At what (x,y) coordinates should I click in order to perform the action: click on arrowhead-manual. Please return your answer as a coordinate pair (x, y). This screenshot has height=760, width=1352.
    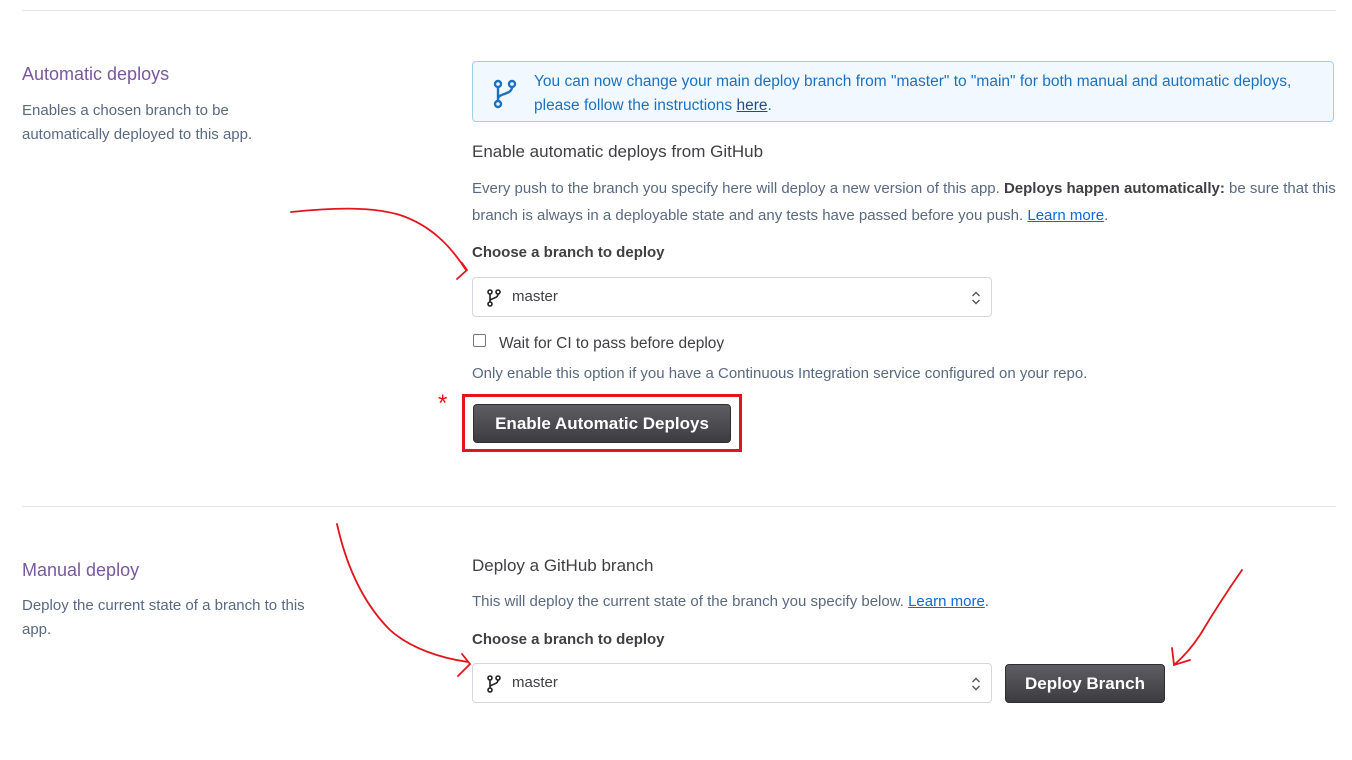
    Looking at the image, I should click on (464, 665).